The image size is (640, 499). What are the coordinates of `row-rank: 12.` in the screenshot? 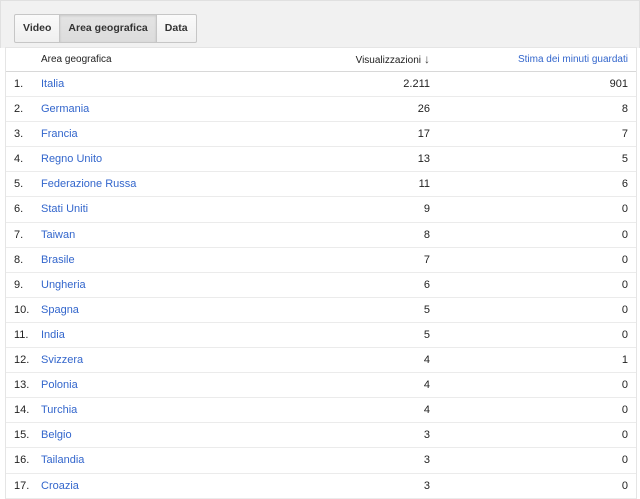 It's located at (22, 360).